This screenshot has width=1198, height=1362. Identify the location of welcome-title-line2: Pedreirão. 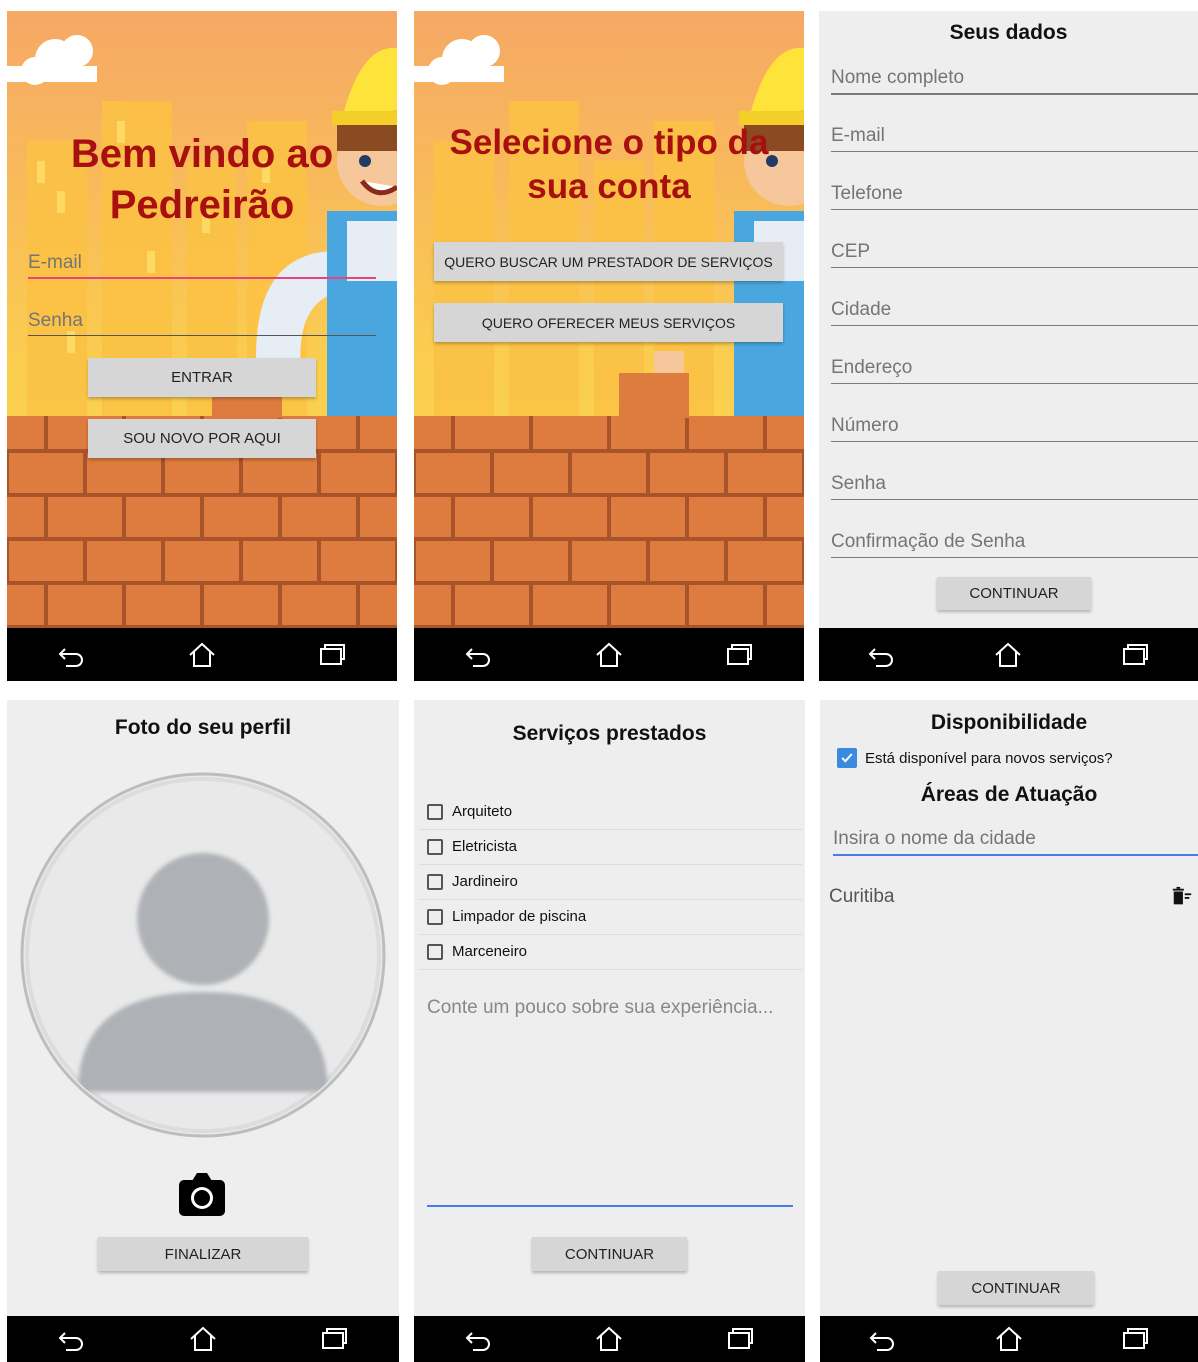
(202, 205).